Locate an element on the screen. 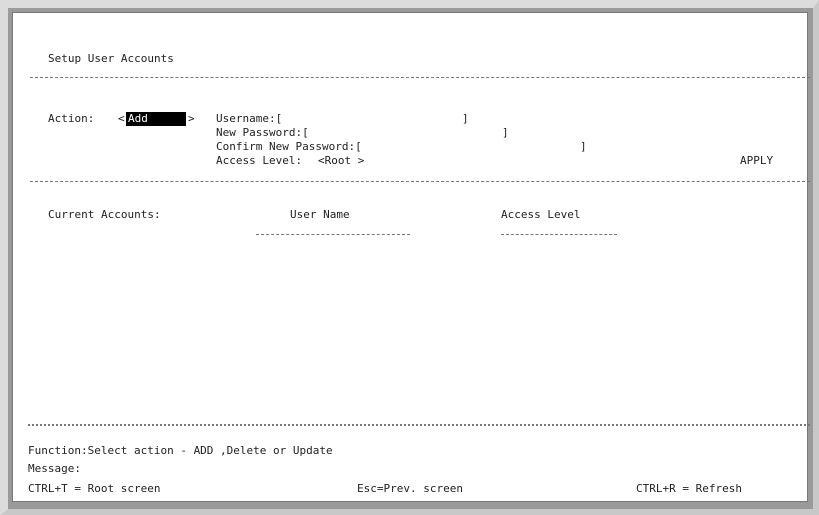 The height and width of the screenshot is (515, 819). divider-bottom is located at coordinates (419, 425).